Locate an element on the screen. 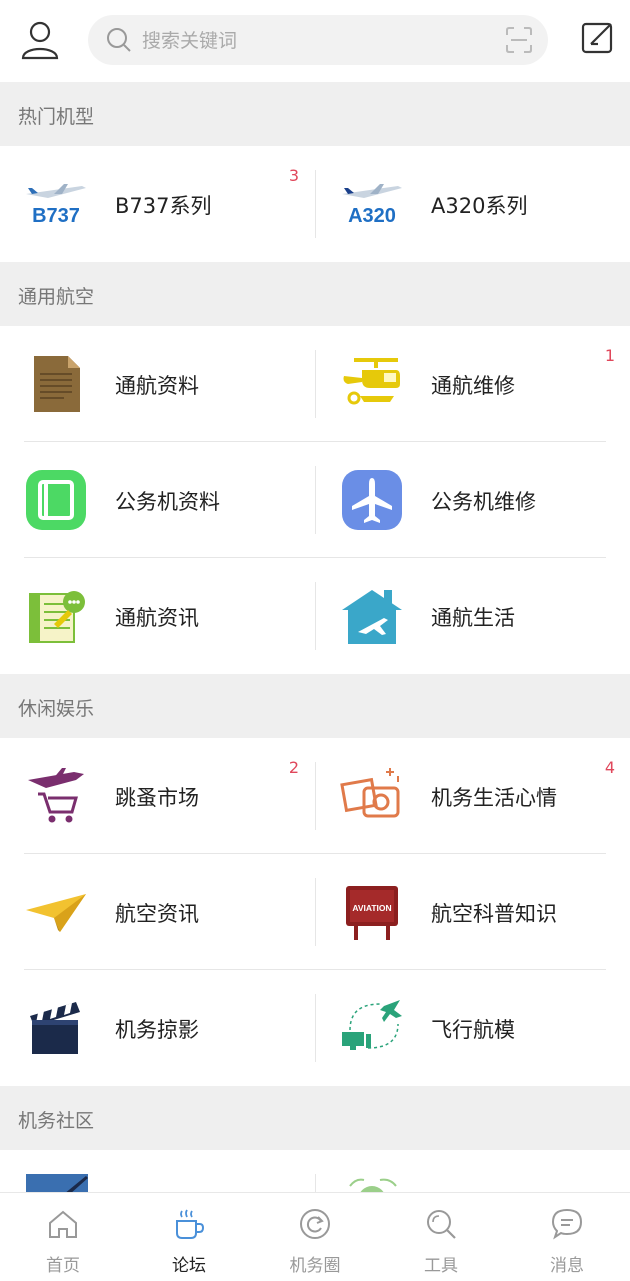 This screenshot has width=630, height=1281. scan-icon is located at coordinates (519, 40).